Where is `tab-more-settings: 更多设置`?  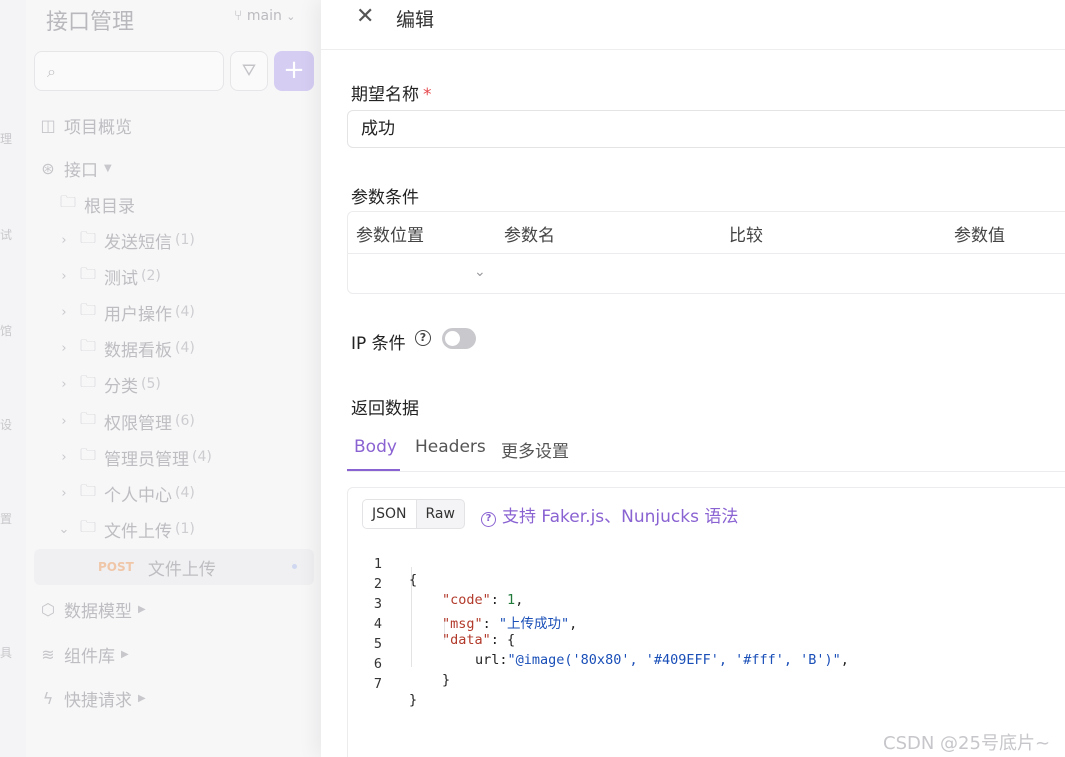
tab-more-settings: 更多设置 is located at coordinates (535, 449).